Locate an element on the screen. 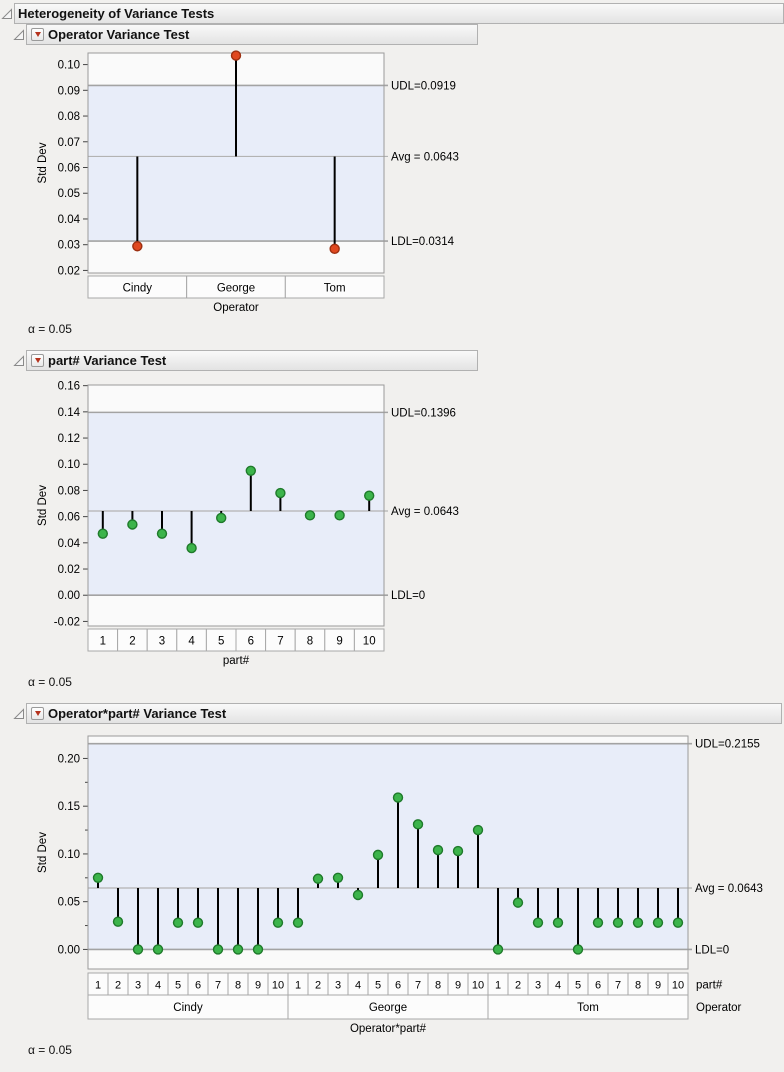 Image resolution: width=784 pixels, height=1072 pixels. data-point-tom is located at coordinates (334, 249).